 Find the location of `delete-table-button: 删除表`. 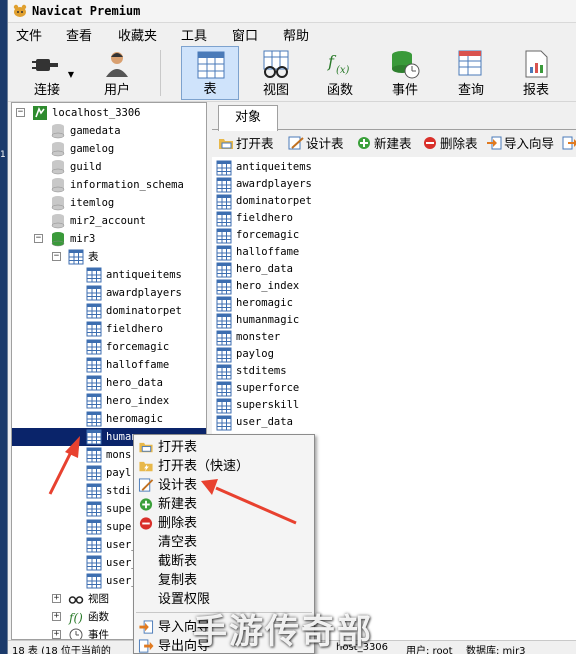

delete-table-button: 删除表 is located at coordinates (450, 144).